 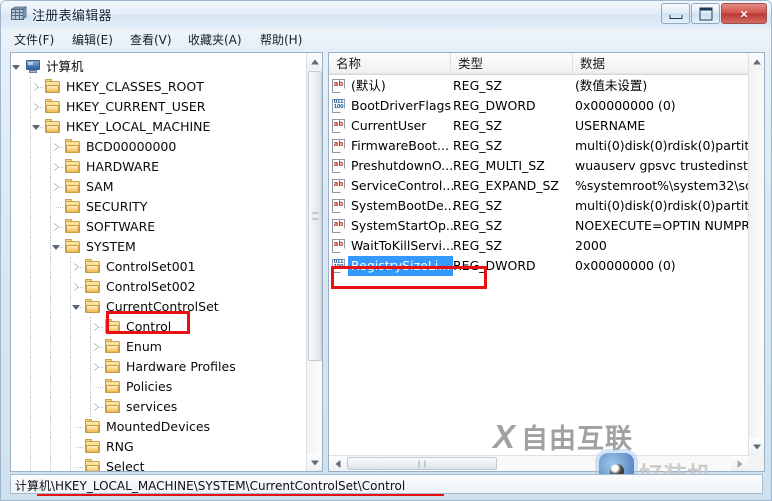 I want to click on list-scroll-up-arrow, so click(x=756, y=61).